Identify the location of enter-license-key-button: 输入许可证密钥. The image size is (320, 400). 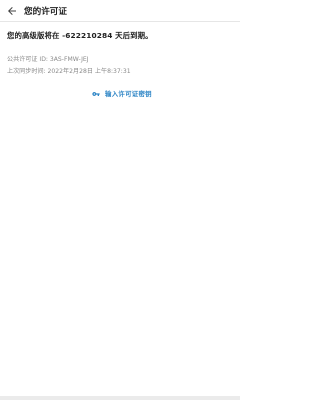
(122, 93).